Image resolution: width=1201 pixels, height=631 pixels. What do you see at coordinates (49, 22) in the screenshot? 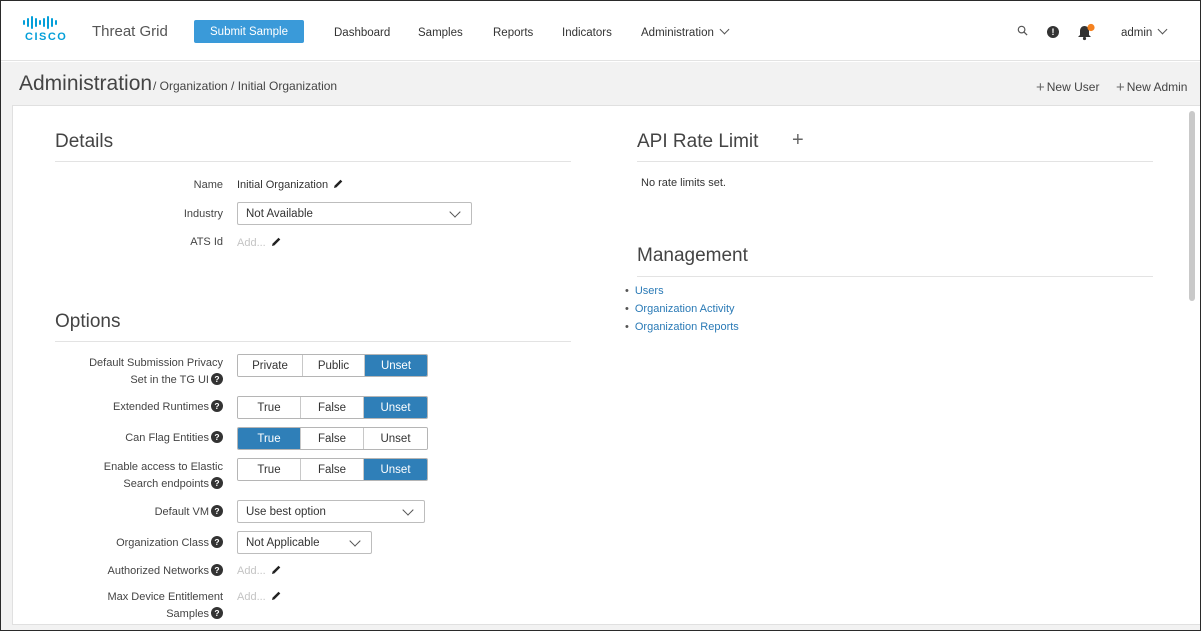
I see `cisco-logo-bars` at bounding box center [49, 22].